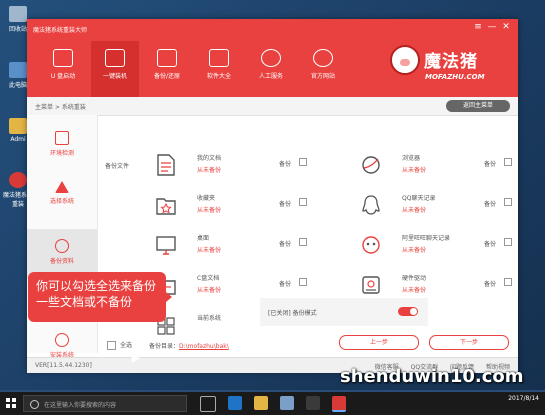 The height and width of the screenshot is (415, 545). Describe the element at coordinates (240, 246) in the screenshot. I see `file-desktop: 桌面 从未备份 备份` at that location.